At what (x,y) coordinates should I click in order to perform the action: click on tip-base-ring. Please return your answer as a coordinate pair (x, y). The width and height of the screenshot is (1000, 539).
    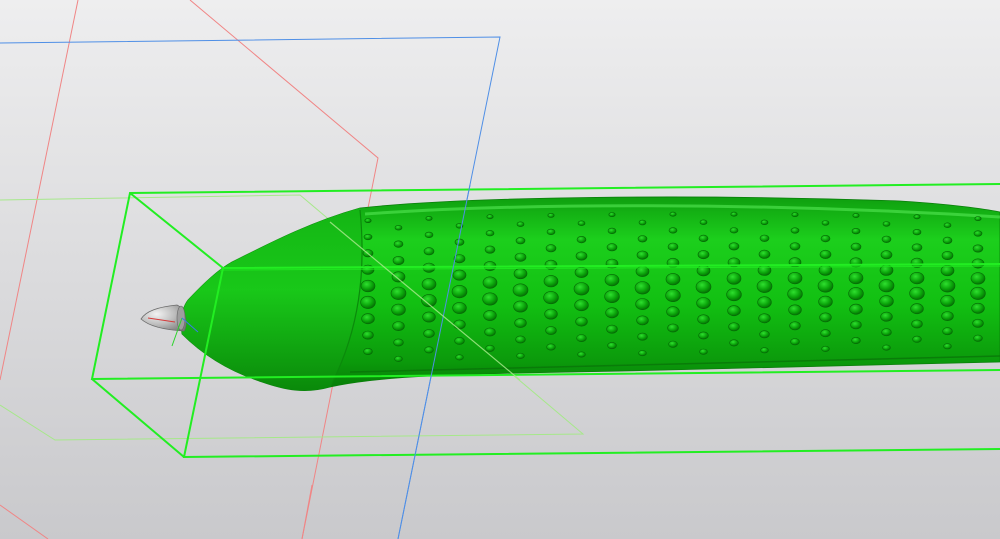
    Looking at the image, I should click on (181, 318).